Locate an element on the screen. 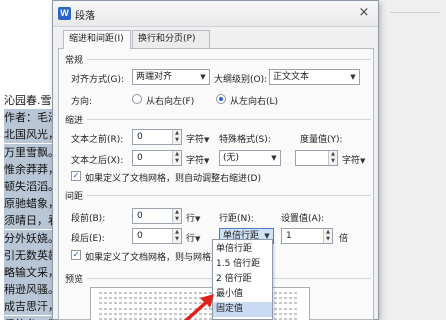 This screenshot has width=446, height=320. indent-grid-checkbox: ✓ is located at coordinates (76, 176).